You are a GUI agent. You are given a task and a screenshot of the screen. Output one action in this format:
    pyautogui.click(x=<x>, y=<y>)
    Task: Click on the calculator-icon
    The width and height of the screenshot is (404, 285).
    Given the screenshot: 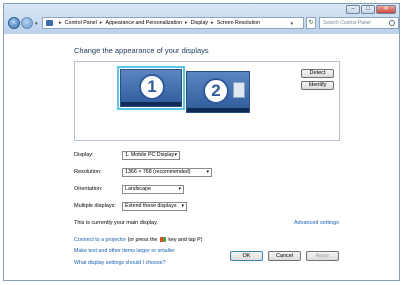 What is the action you would take?
    pyautogui.click(x=239, y=90)
    